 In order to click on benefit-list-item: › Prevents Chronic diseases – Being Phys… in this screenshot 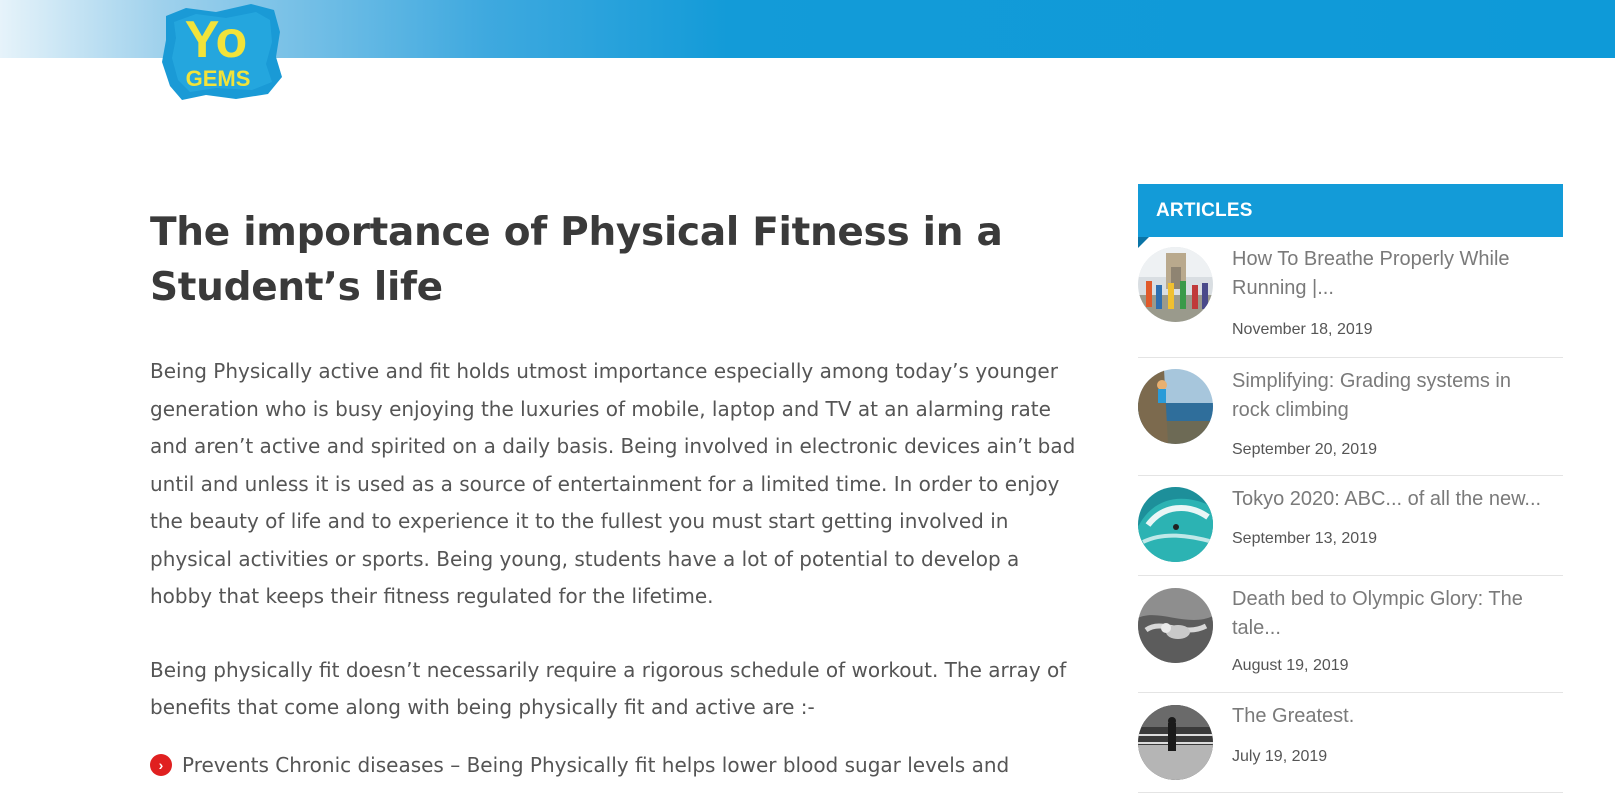, I will do `click(620, 765)`.